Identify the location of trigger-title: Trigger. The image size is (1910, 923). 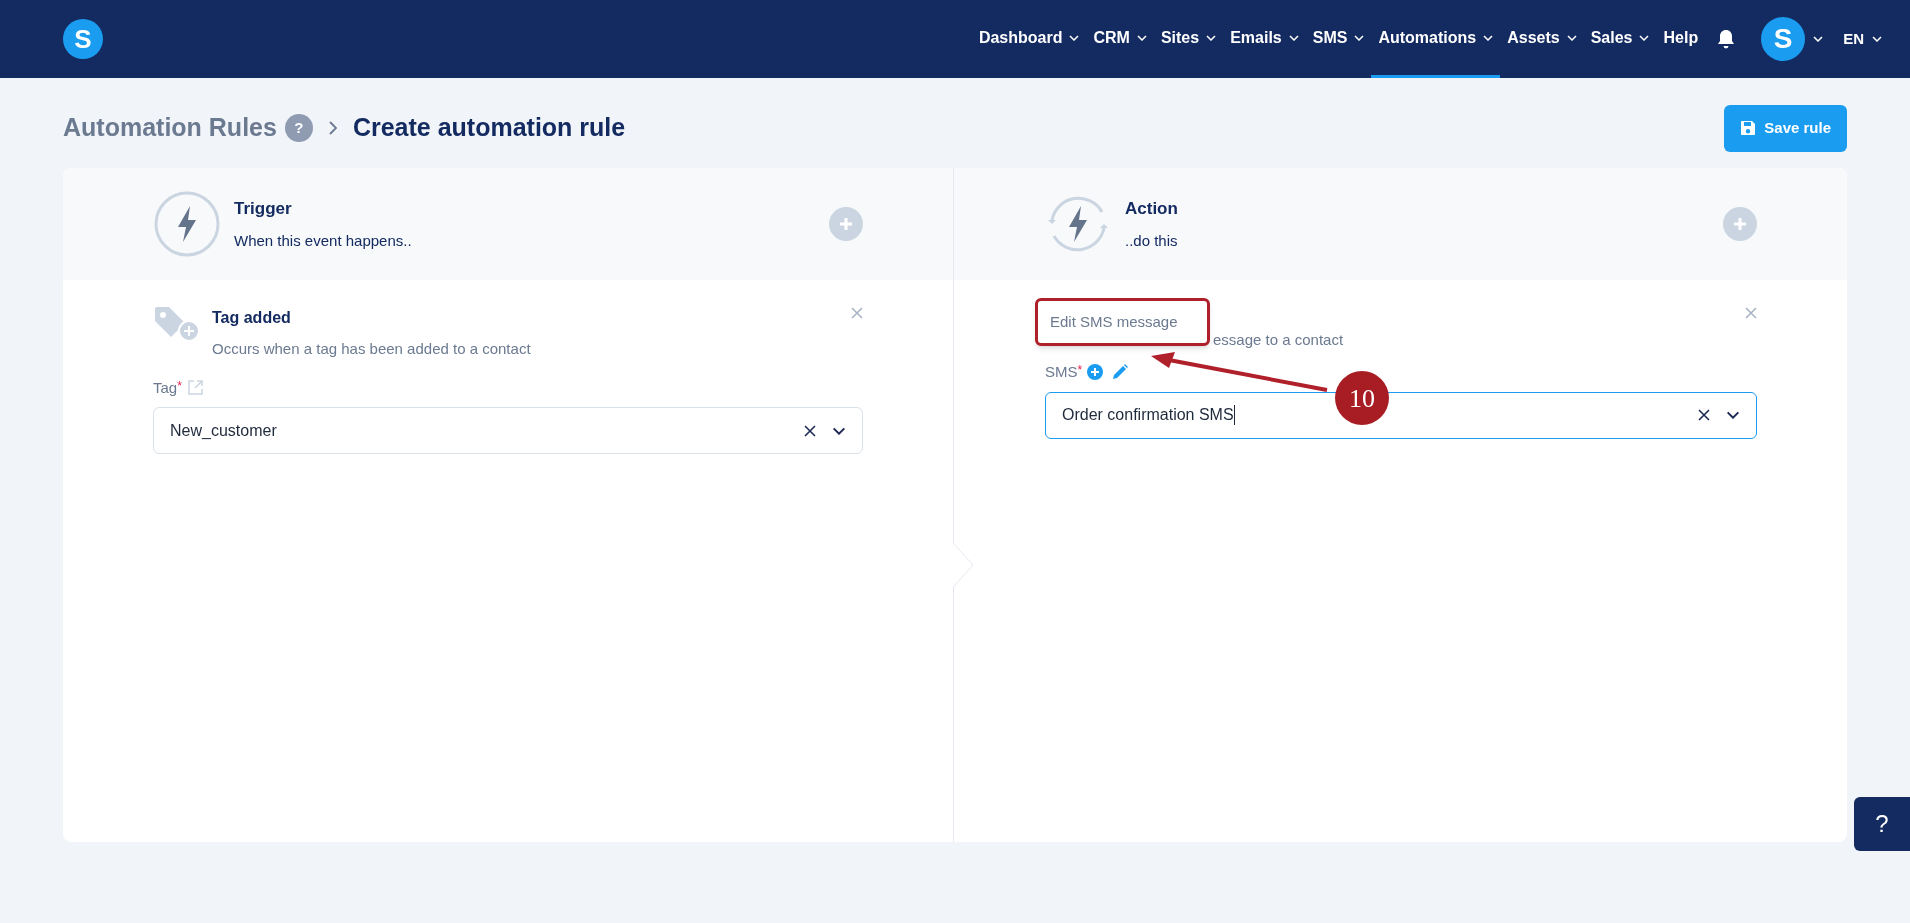
(263, 209).